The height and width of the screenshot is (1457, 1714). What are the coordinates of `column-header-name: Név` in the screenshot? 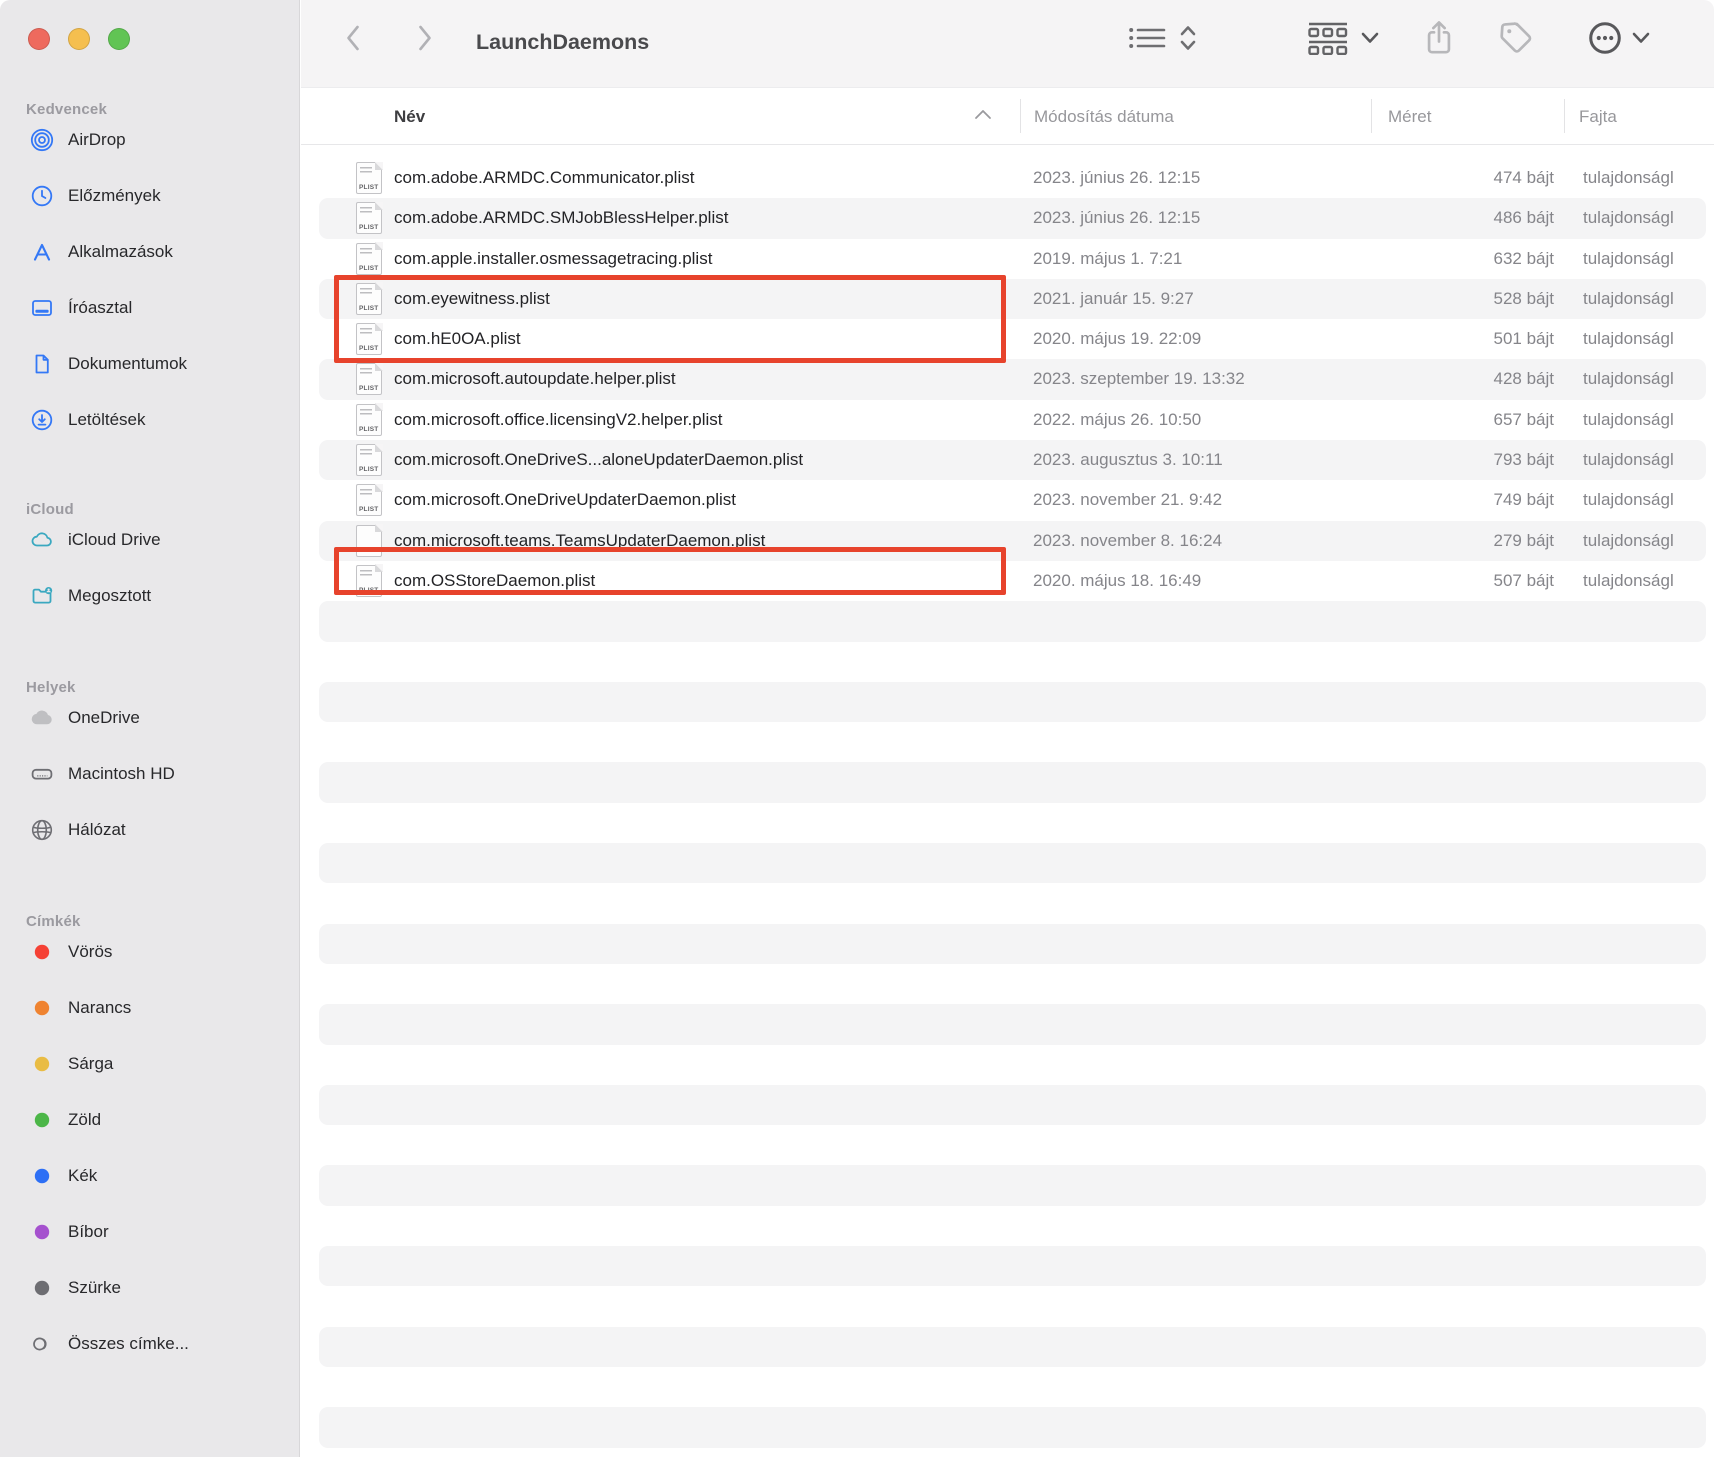 It's located at (409, 116).